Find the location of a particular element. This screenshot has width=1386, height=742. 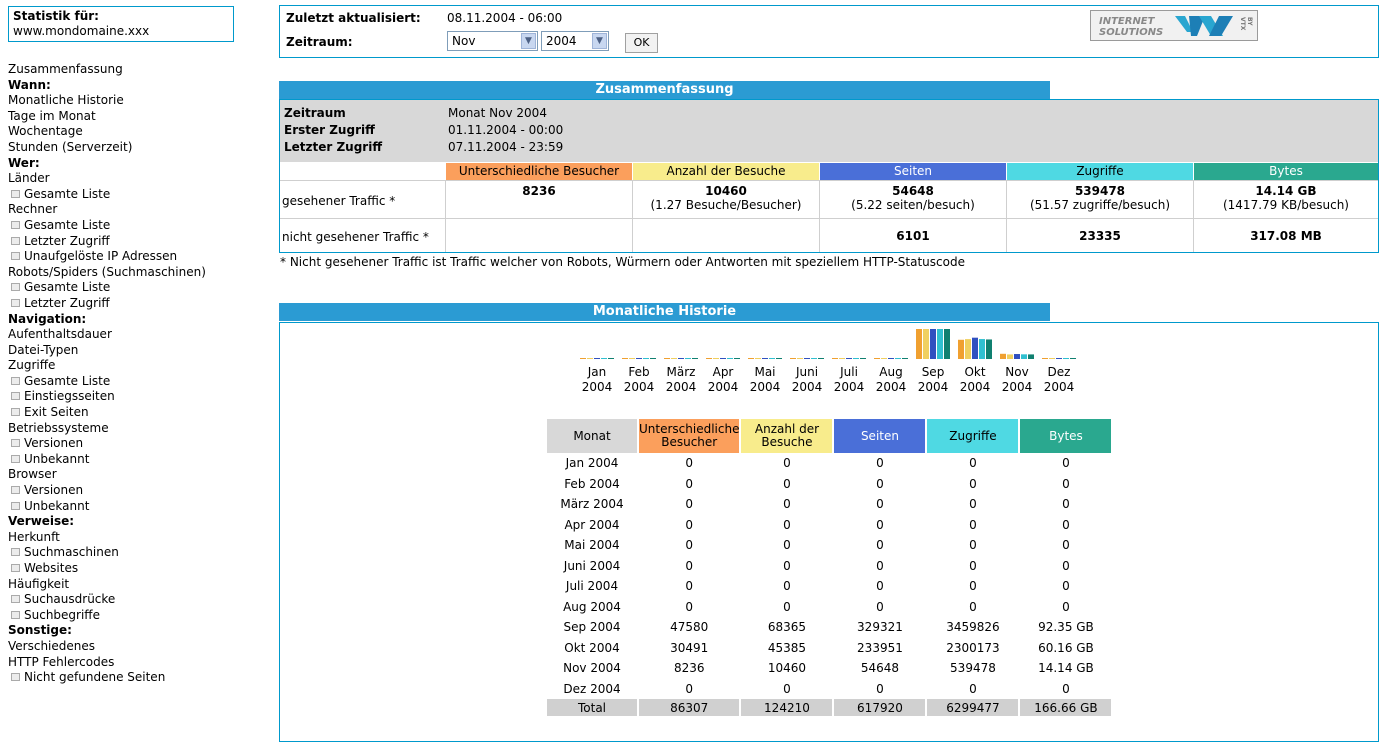

month-select: Nov ▼ is located at coordinates (492, 41).